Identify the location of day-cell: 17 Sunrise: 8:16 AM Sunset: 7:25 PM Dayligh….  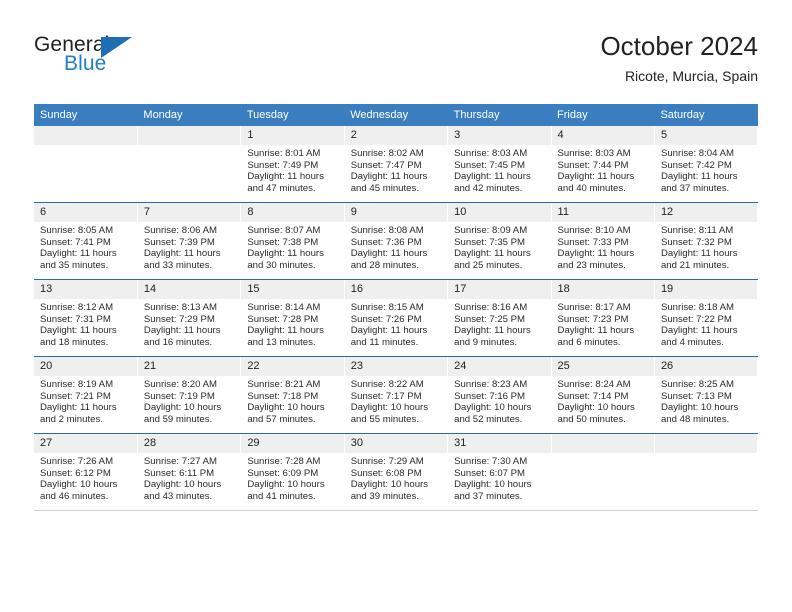
(499, 318).